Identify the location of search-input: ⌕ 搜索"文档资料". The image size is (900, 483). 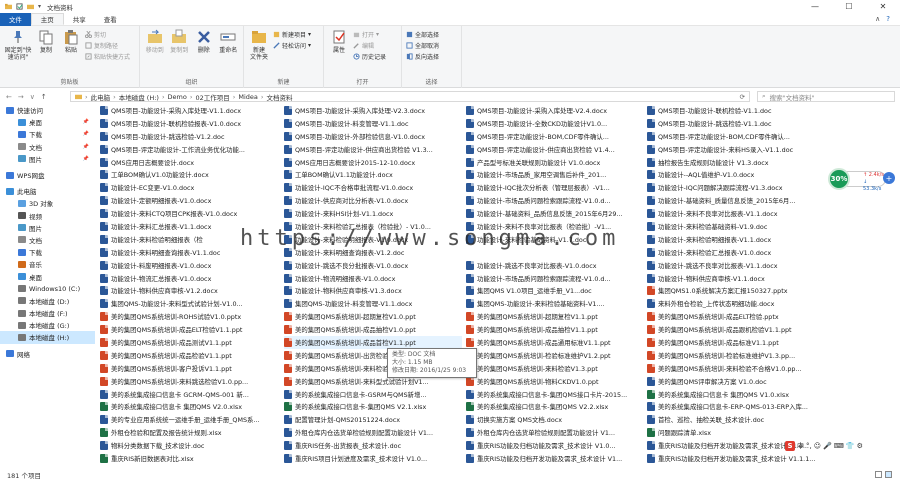
(826, 96).